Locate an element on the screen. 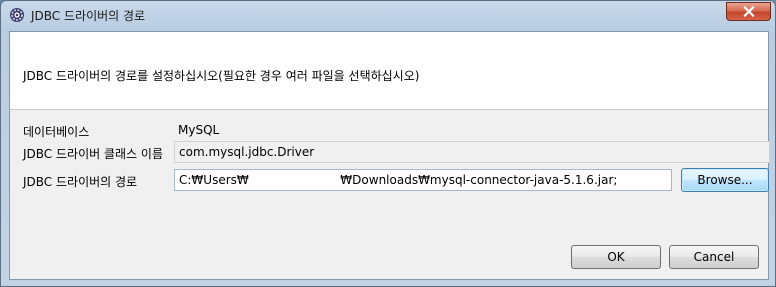 Image resolution: width=776 pixels, height=287 pixels. cancel-button: Cancel is located at coordinates (714, 257).